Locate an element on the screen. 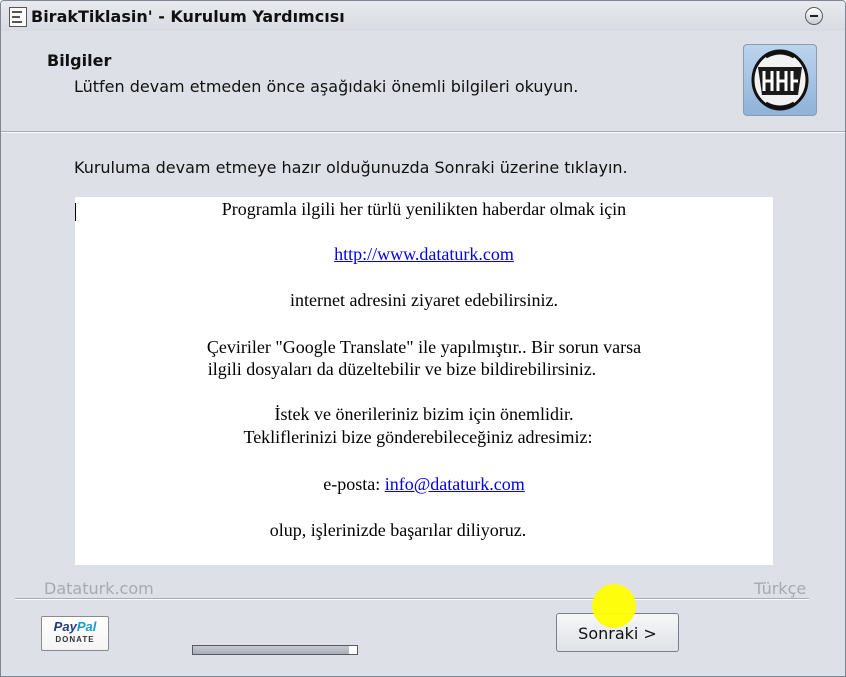 The height and width of the screenshot is (677, 846). cursor-highlight is located at coordinates (614, 606).